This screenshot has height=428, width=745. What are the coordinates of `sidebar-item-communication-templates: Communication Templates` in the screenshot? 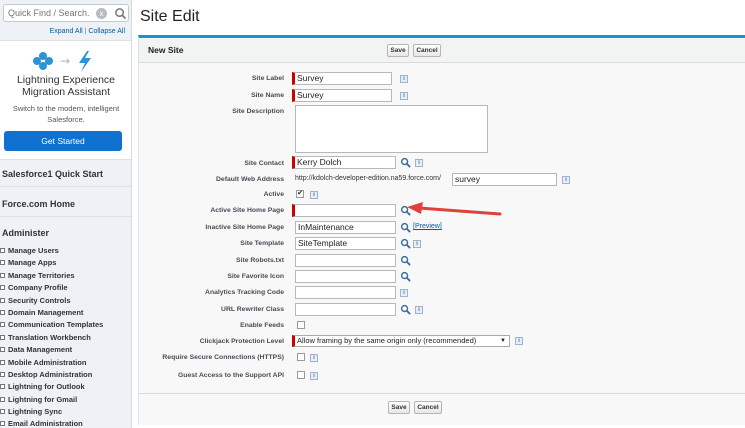 It's located at (65, 325).